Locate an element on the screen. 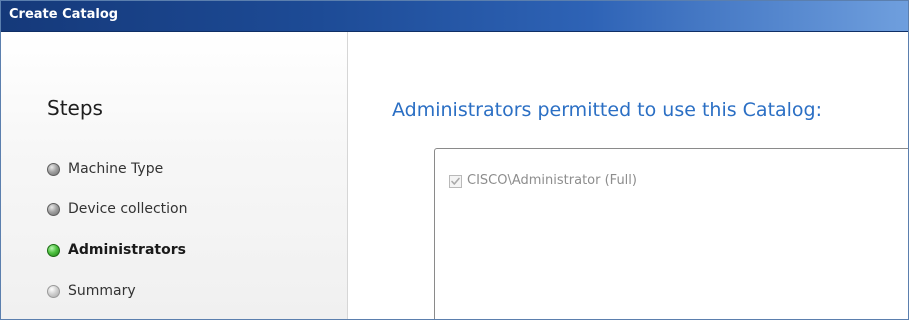 The height and width of the screenshot is (320, 909). step-administrators: Administrators is located at coordinates (116, 250).